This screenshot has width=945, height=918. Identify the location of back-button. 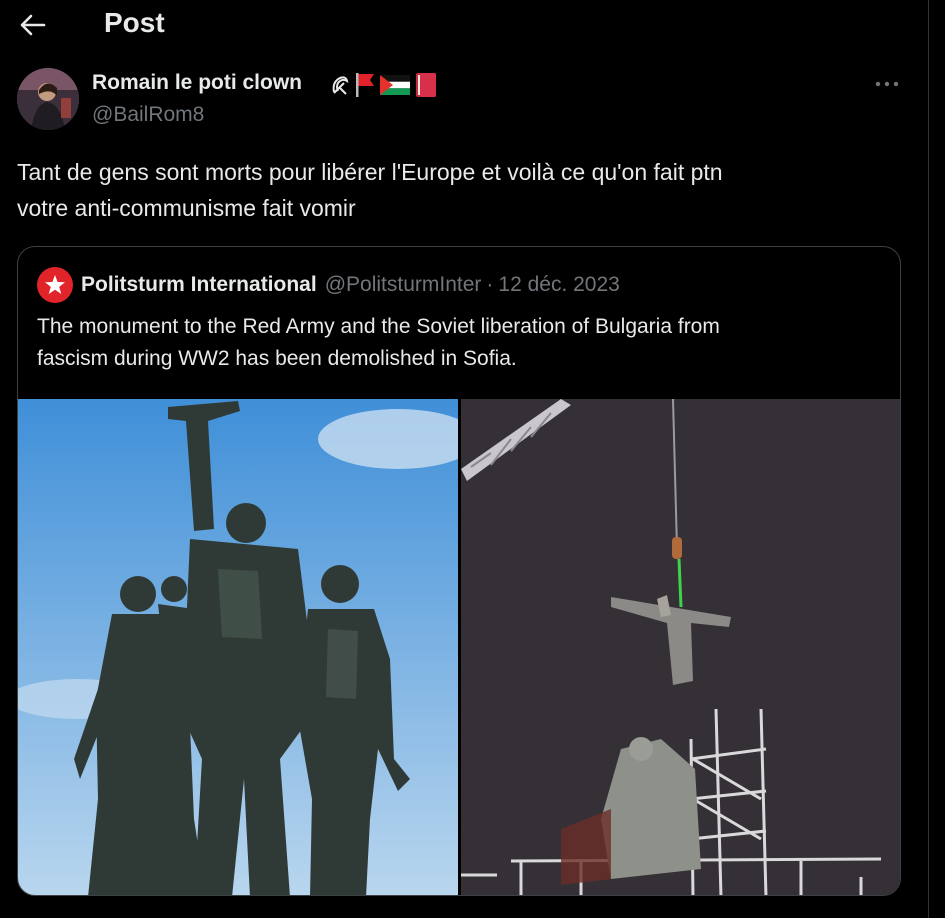
(33, 25).